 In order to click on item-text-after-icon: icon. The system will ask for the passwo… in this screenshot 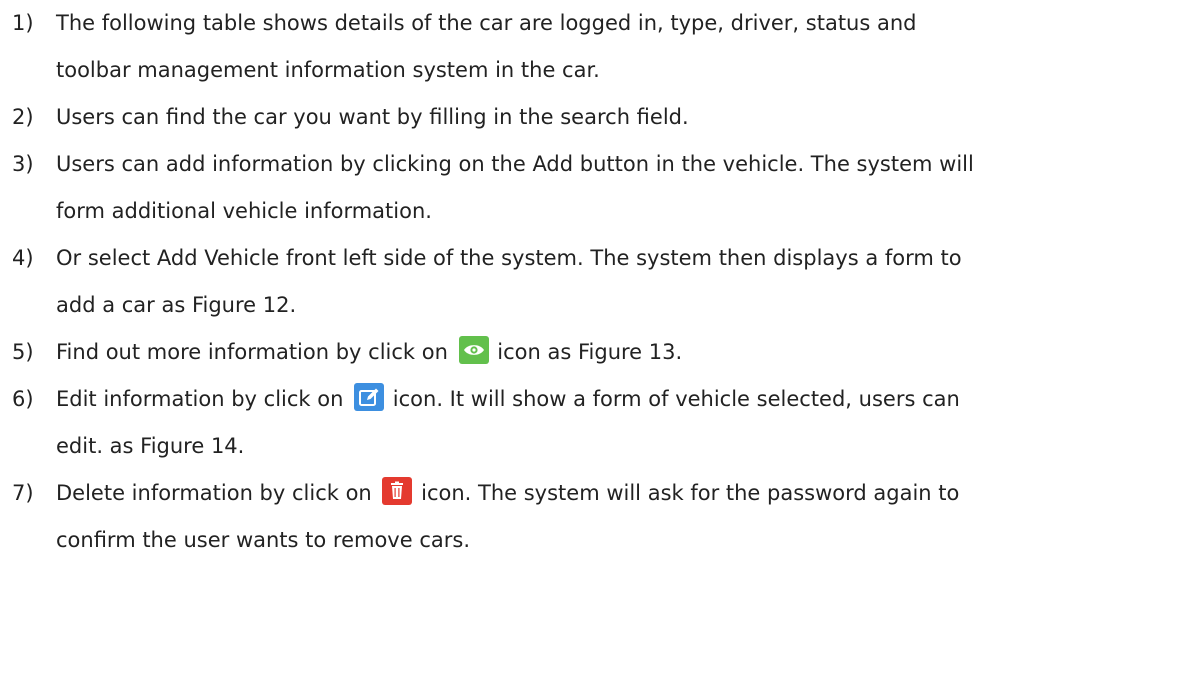, I will do `click(690, 493)`.